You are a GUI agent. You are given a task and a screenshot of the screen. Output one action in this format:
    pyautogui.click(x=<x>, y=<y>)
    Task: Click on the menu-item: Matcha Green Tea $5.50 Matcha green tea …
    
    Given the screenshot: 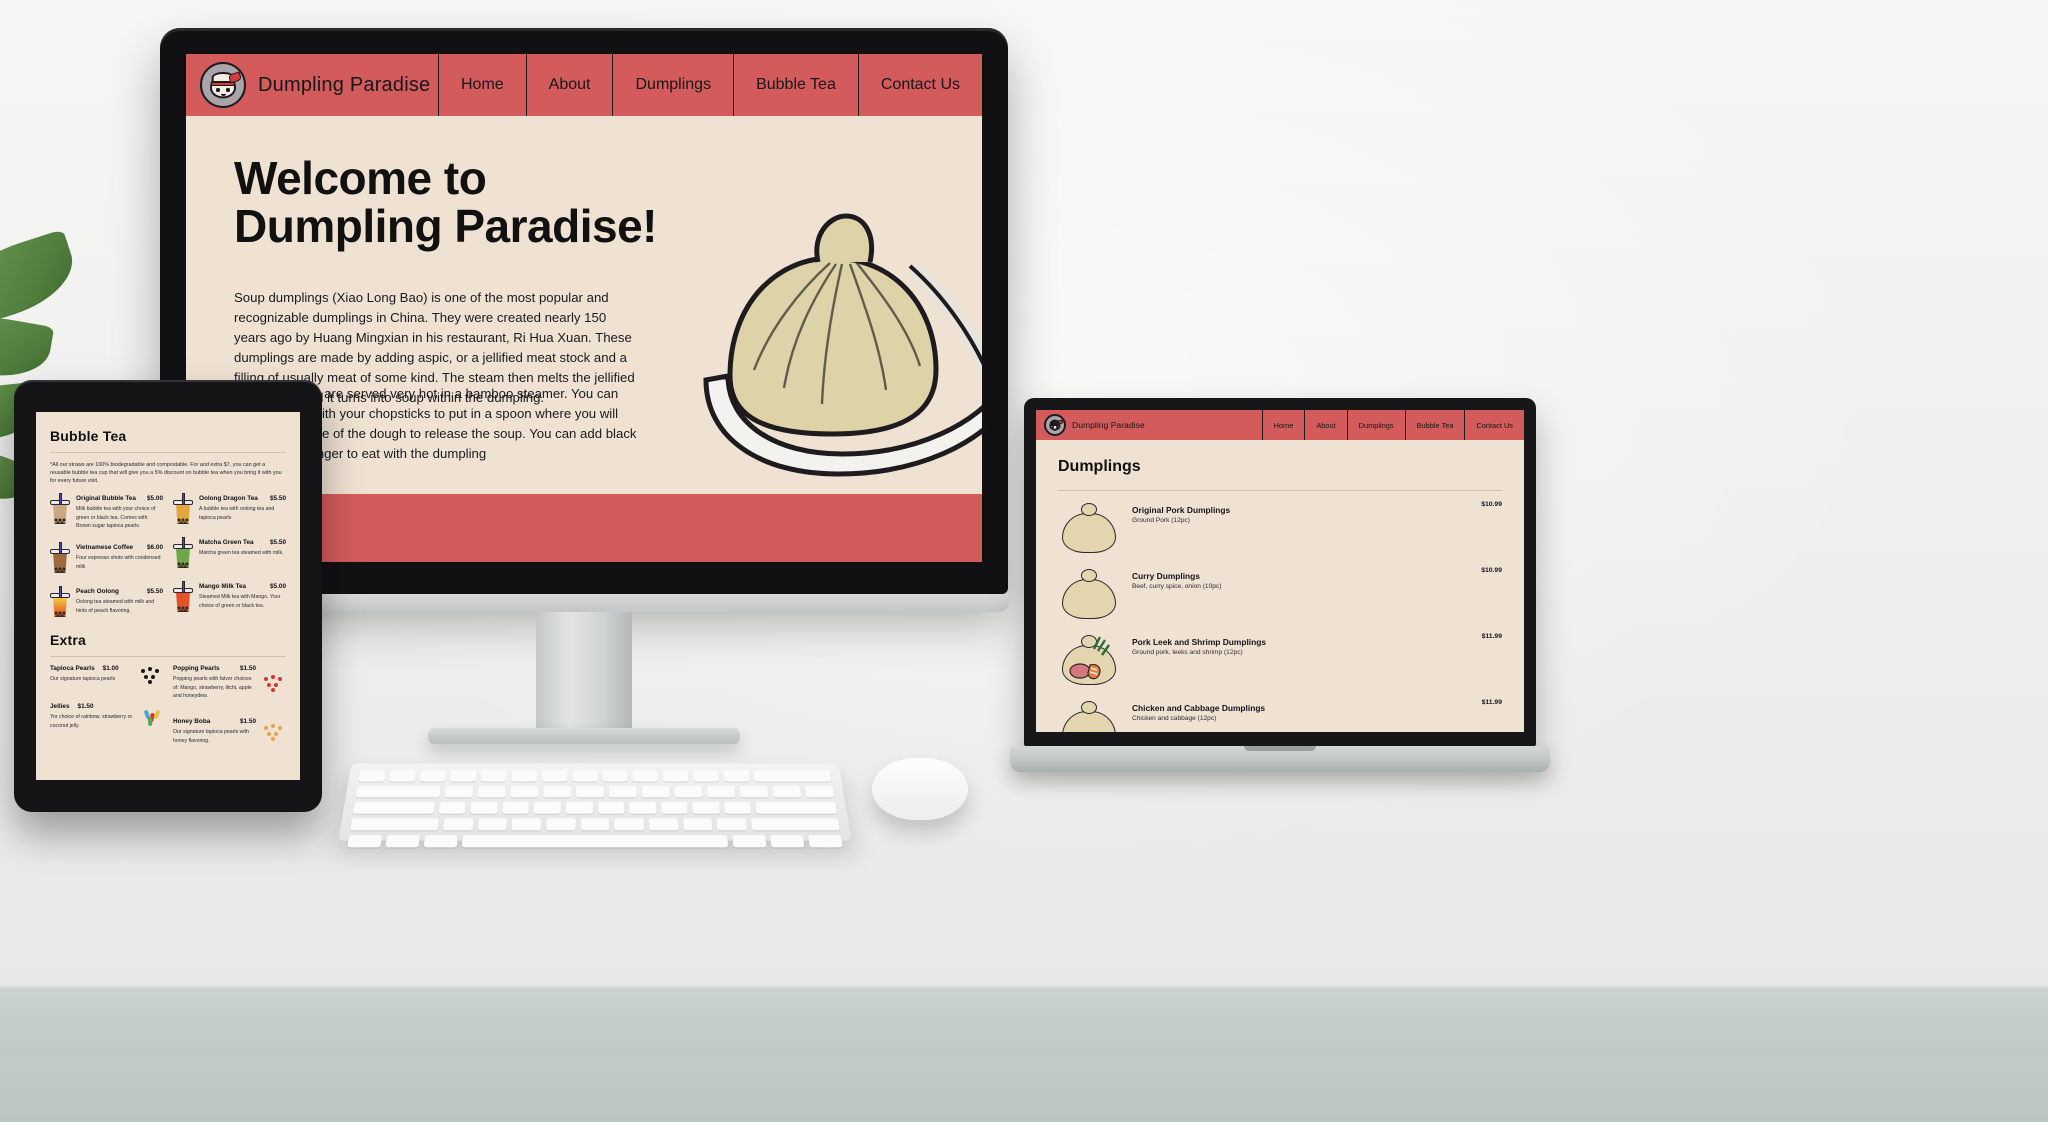 What is the action you would take?
    pyautogui.click(x=229, y=553)
    